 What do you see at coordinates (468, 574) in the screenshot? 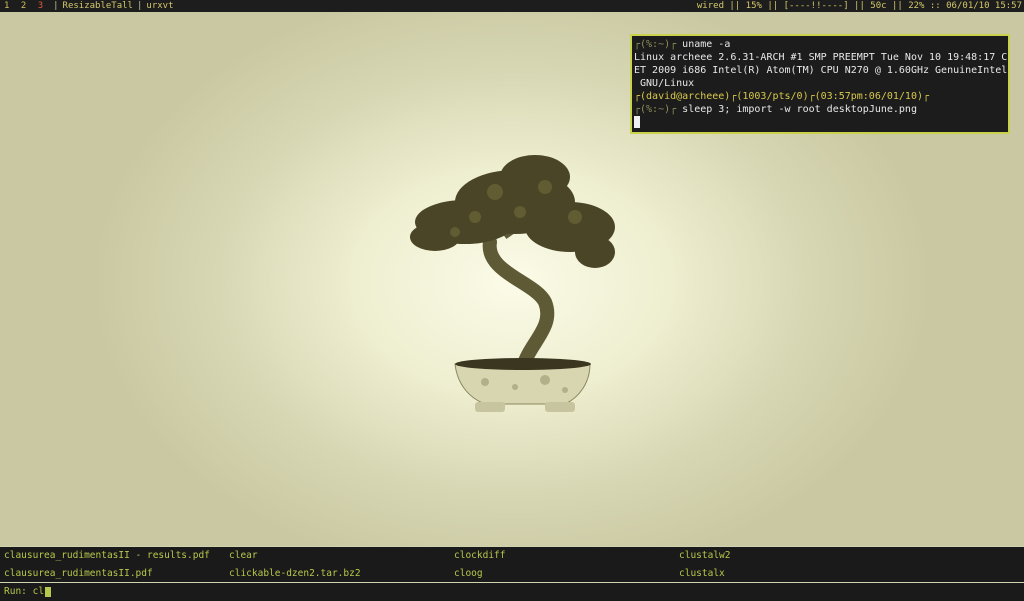
I see `completion-item: cloog` at bounding box center [468, 574].